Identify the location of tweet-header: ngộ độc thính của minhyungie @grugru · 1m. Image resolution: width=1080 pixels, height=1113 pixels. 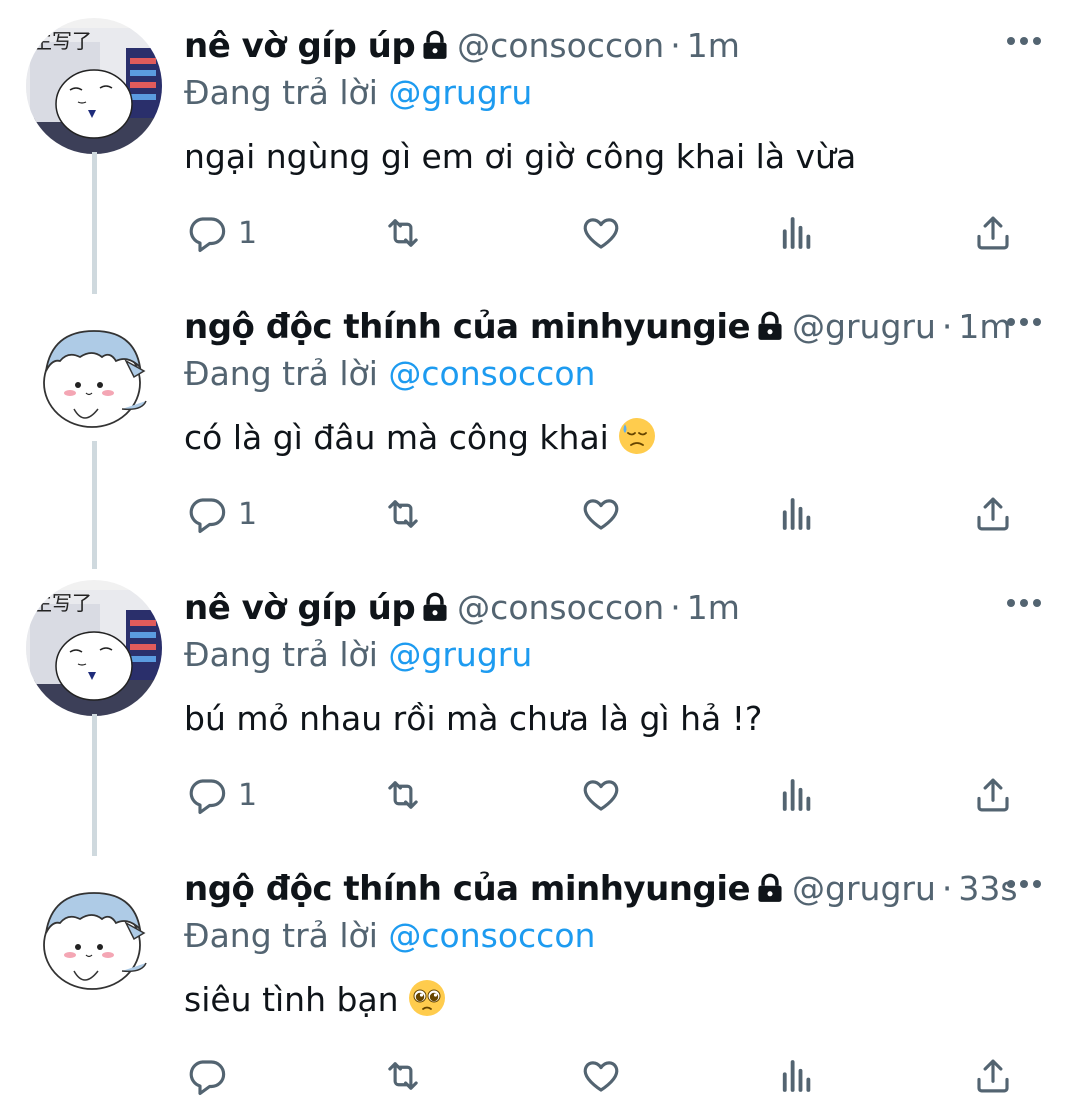
(598, 327).